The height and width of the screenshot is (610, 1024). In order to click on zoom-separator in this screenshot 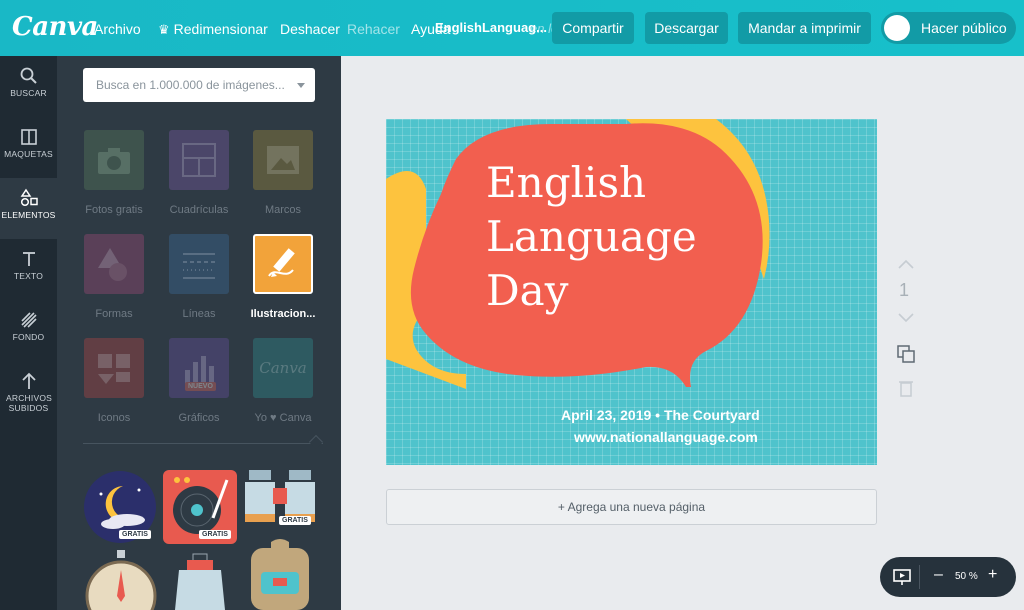, I will do `click(919, 577)`.